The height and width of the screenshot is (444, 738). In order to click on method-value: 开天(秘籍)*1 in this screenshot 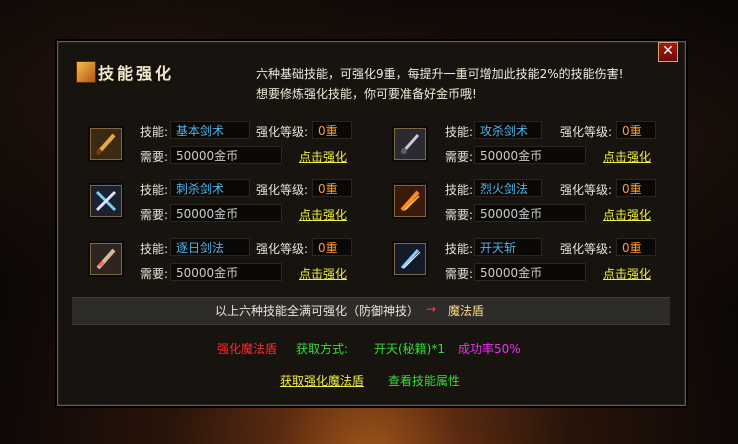, I will do `click(409, 349)`.